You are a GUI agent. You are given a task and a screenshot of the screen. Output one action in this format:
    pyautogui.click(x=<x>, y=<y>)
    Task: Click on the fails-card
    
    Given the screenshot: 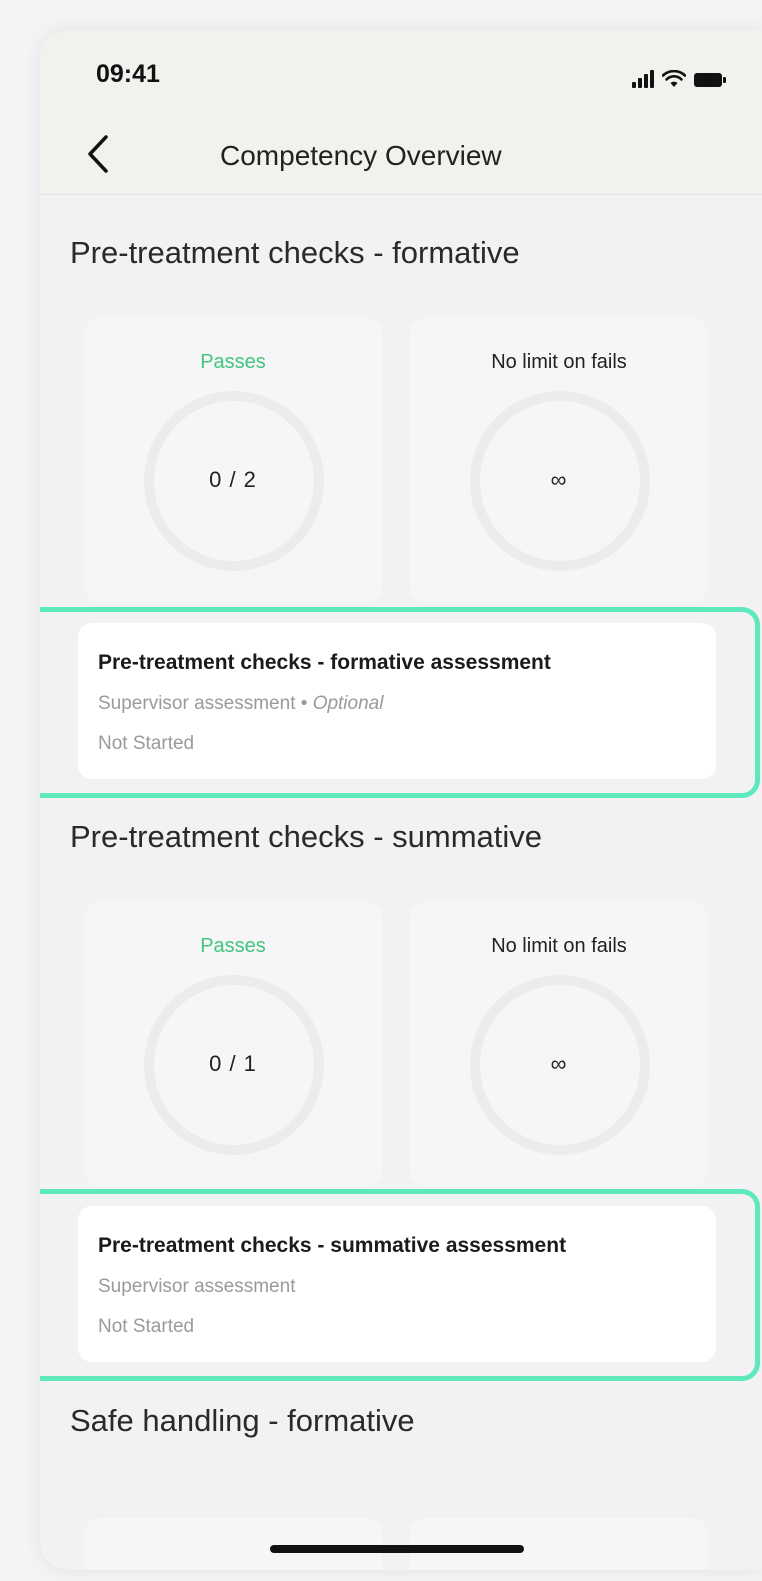 What is the action you would take?
    pyautogui.click(x=559, y=1544)
    